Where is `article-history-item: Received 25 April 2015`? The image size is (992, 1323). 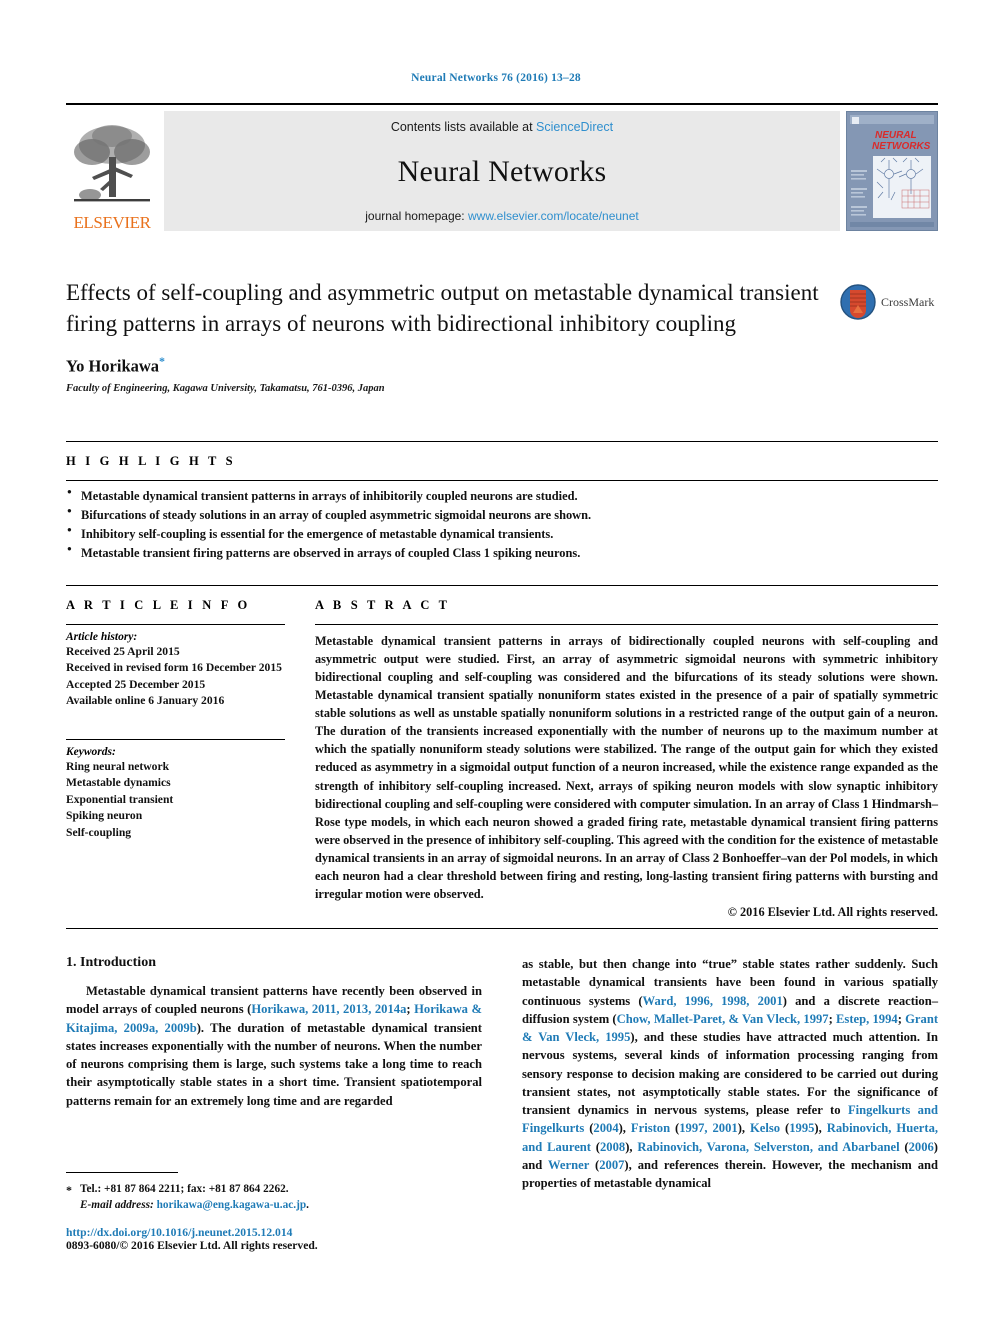
article-history-item: Received 25 April 2015 is located at coordinates (123, 651).